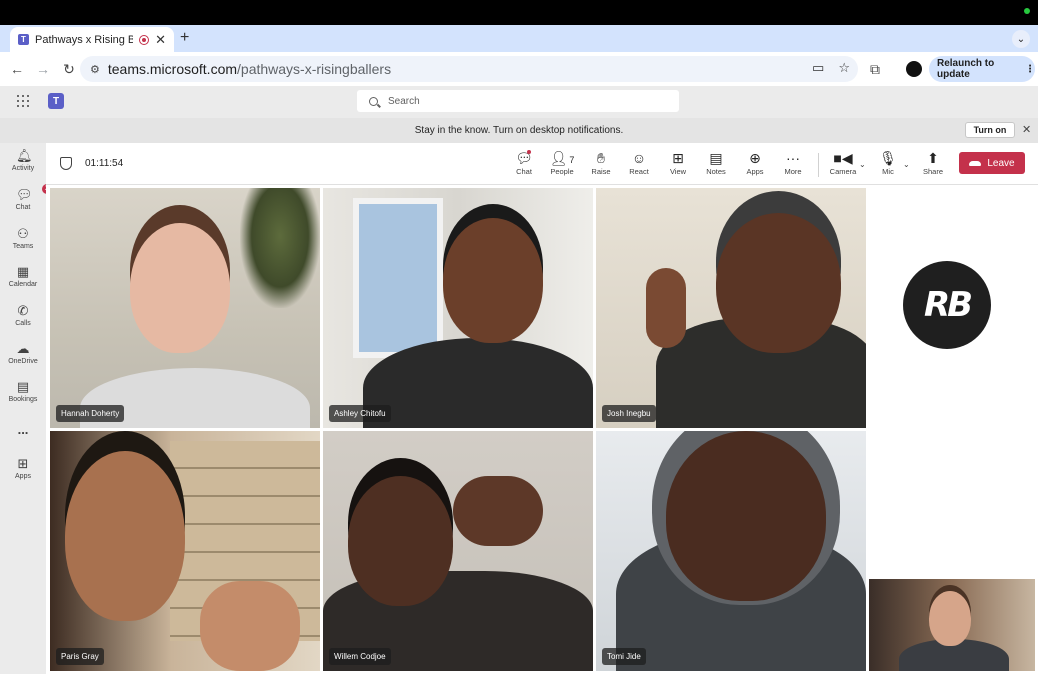 Image resolution: width=1038 pixels, height=674 pixels. Describe the element at coordinates (66, 163) in the screenshot. I see `shield-icon` at that location.